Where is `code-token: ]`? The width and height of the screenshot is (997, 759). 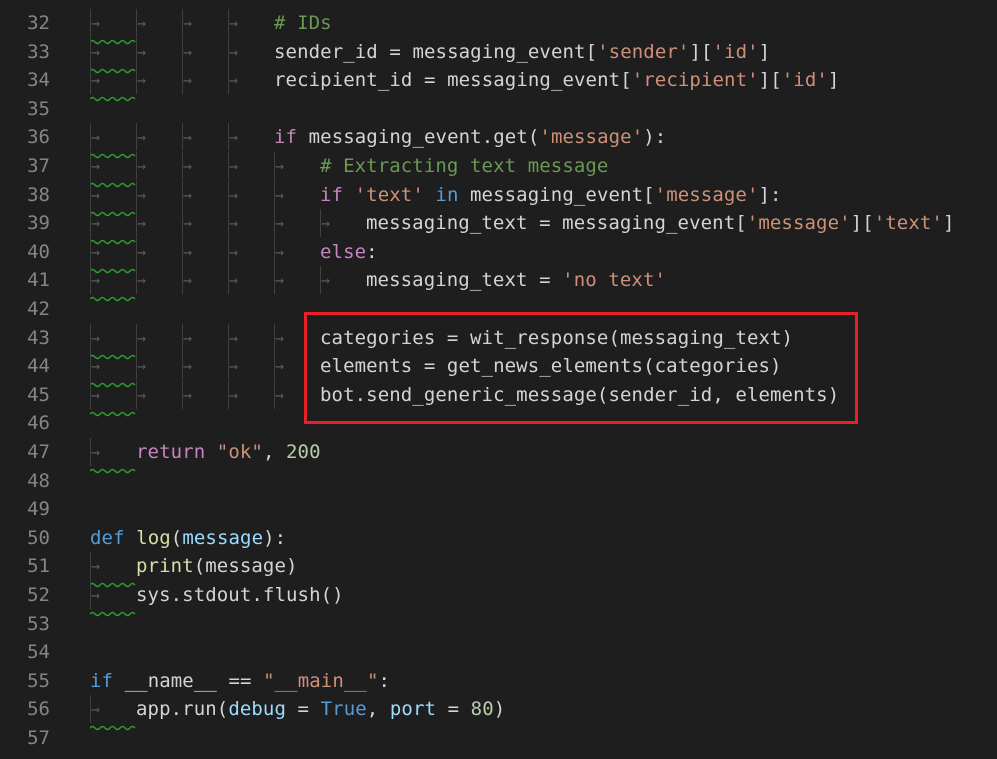 code-token: ] is located at coordinates (833, 80).